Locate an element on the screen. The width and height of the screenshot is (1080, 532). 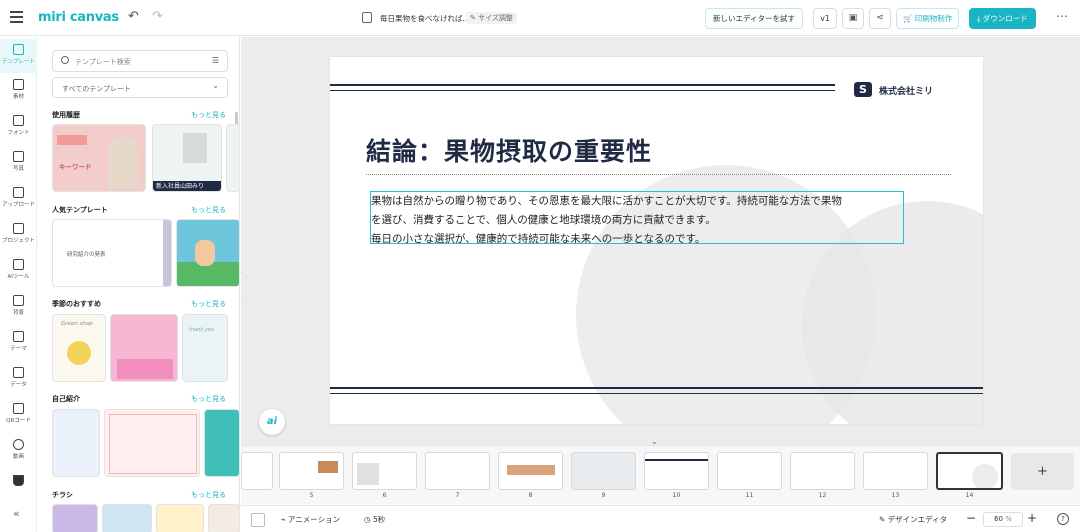
sidebar-item-photo: 写真 is located at coordinates (18, 163).